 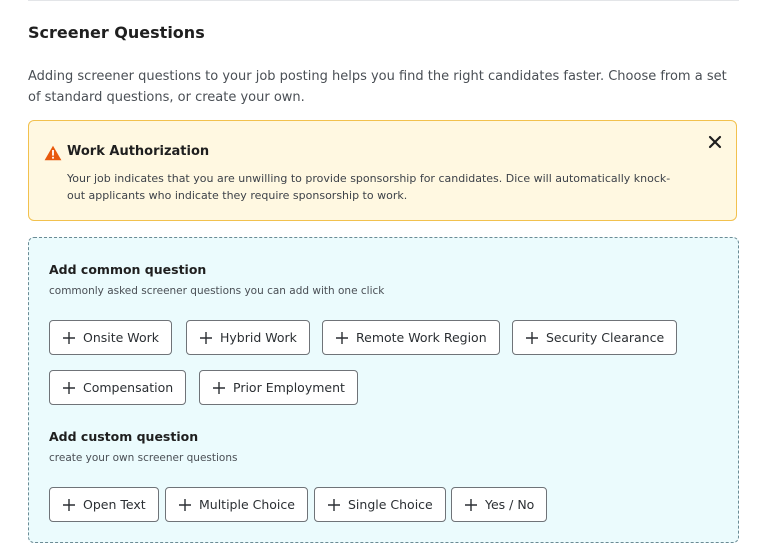 What do you see at coordinates (121, 337) in the screenshot?
I see `button-label: Onsite Work` at bounding box center [121, 337].